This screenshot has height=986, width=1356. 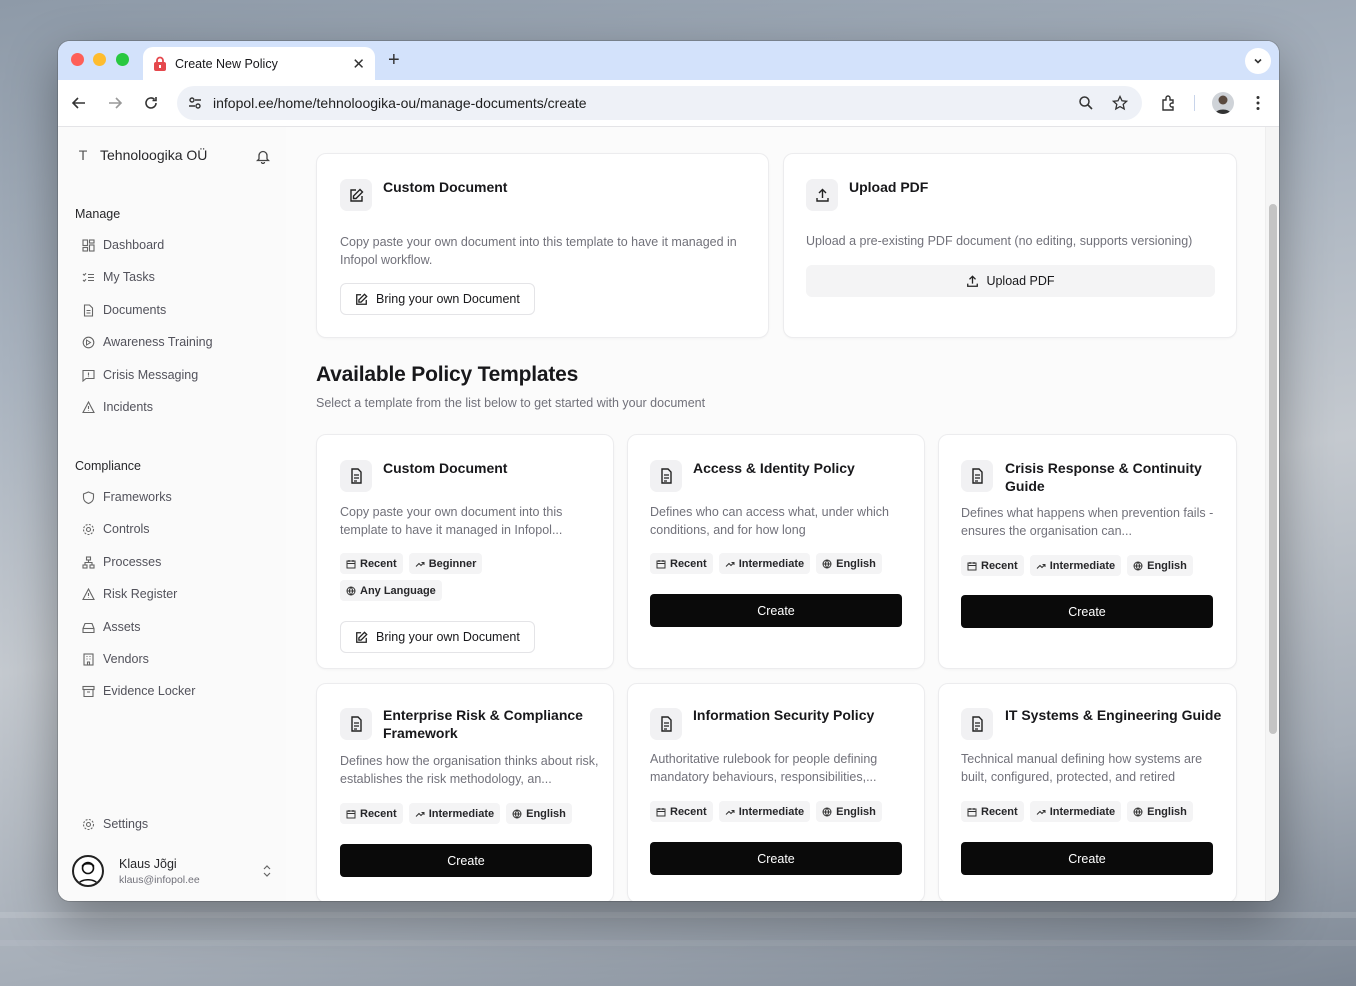 I want to click on menu-dots-icon, so click(x=1258, y=103).